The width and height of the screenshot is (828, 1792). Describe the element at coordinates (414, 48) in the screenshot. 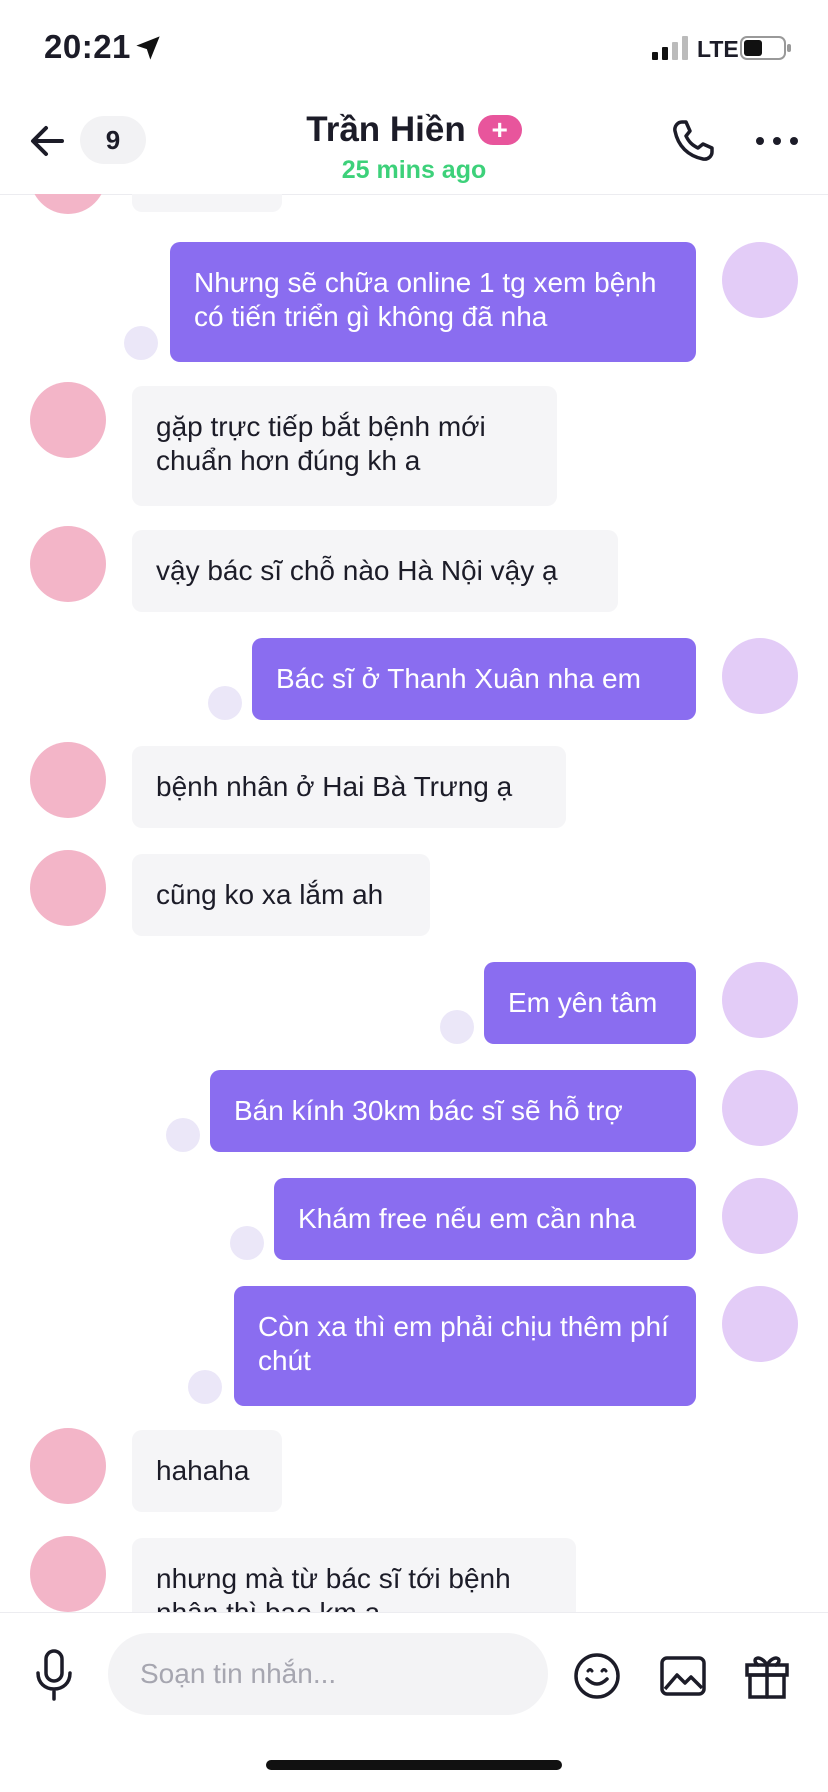

I see `status-bar: 20:21 LTE` at that location.